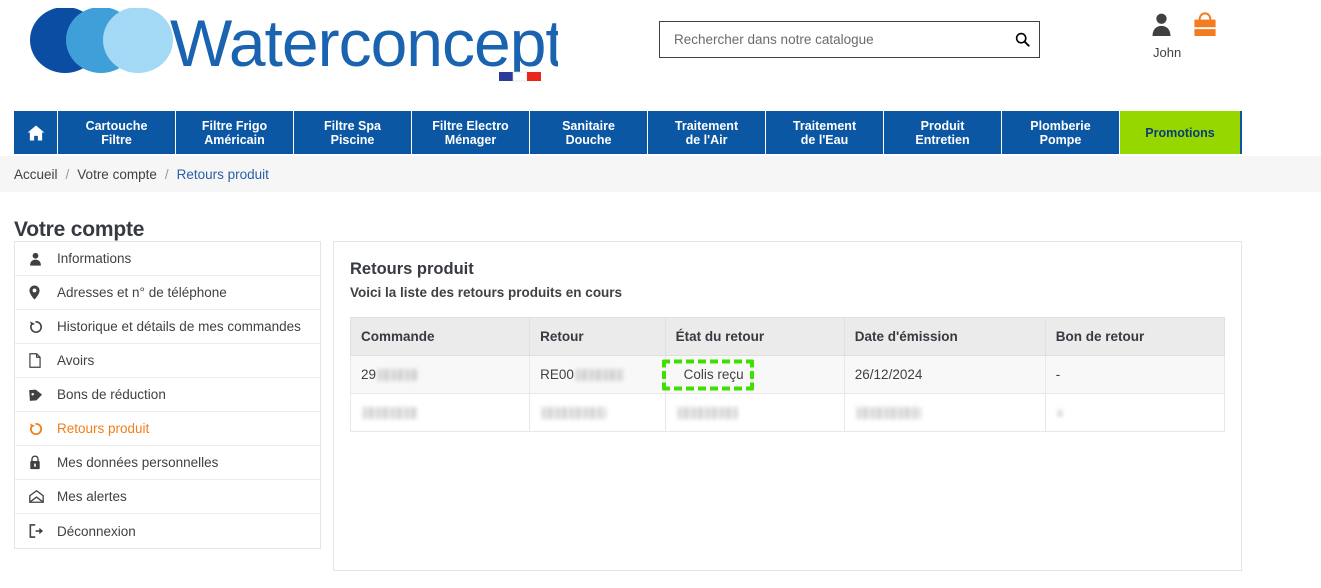 The width and height of the screenshot is (1321, 588). I want to click on user-name-label: John, so click(1167, 52).